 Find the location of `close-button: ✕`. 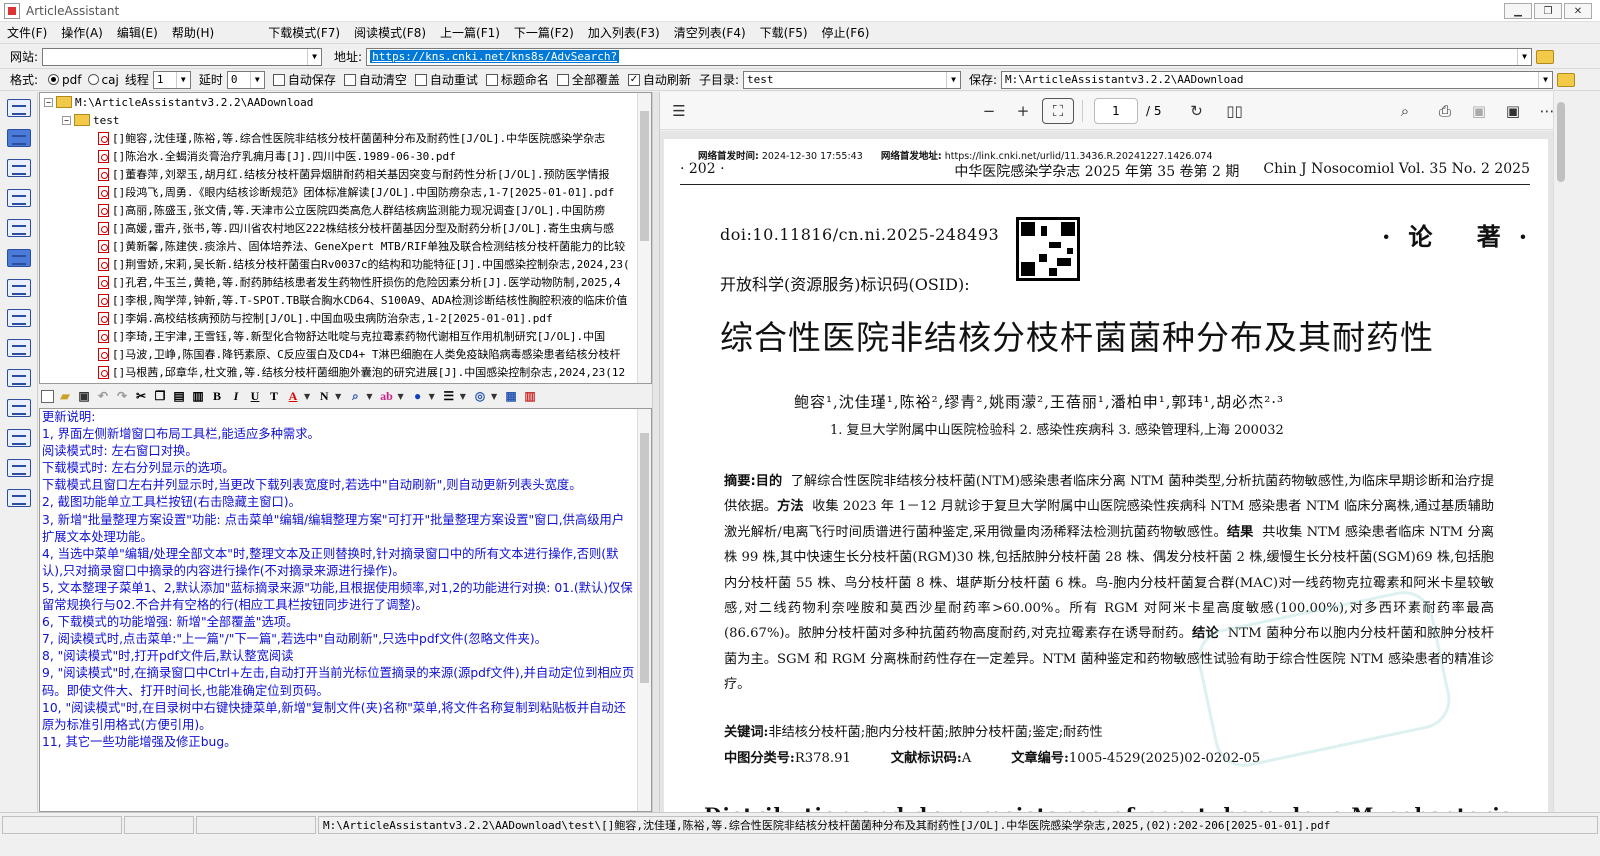

close-button: ✕ is located at coordinates (1578, 11).